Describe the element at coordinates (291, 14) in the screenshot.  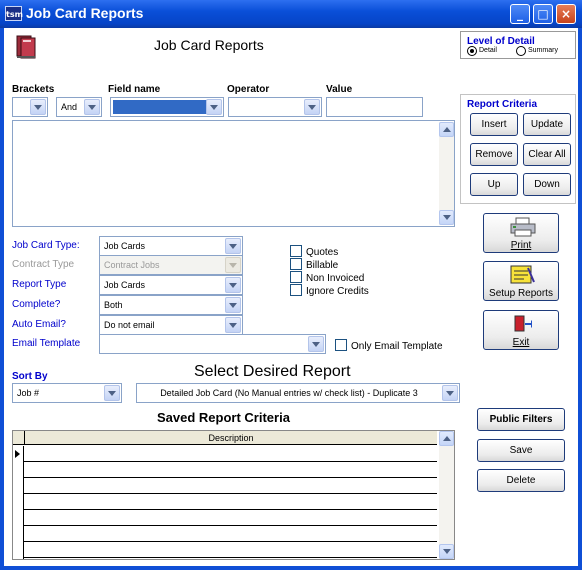
I see `title-bar: tsm Job Card Reports _ □ ×` at that location.